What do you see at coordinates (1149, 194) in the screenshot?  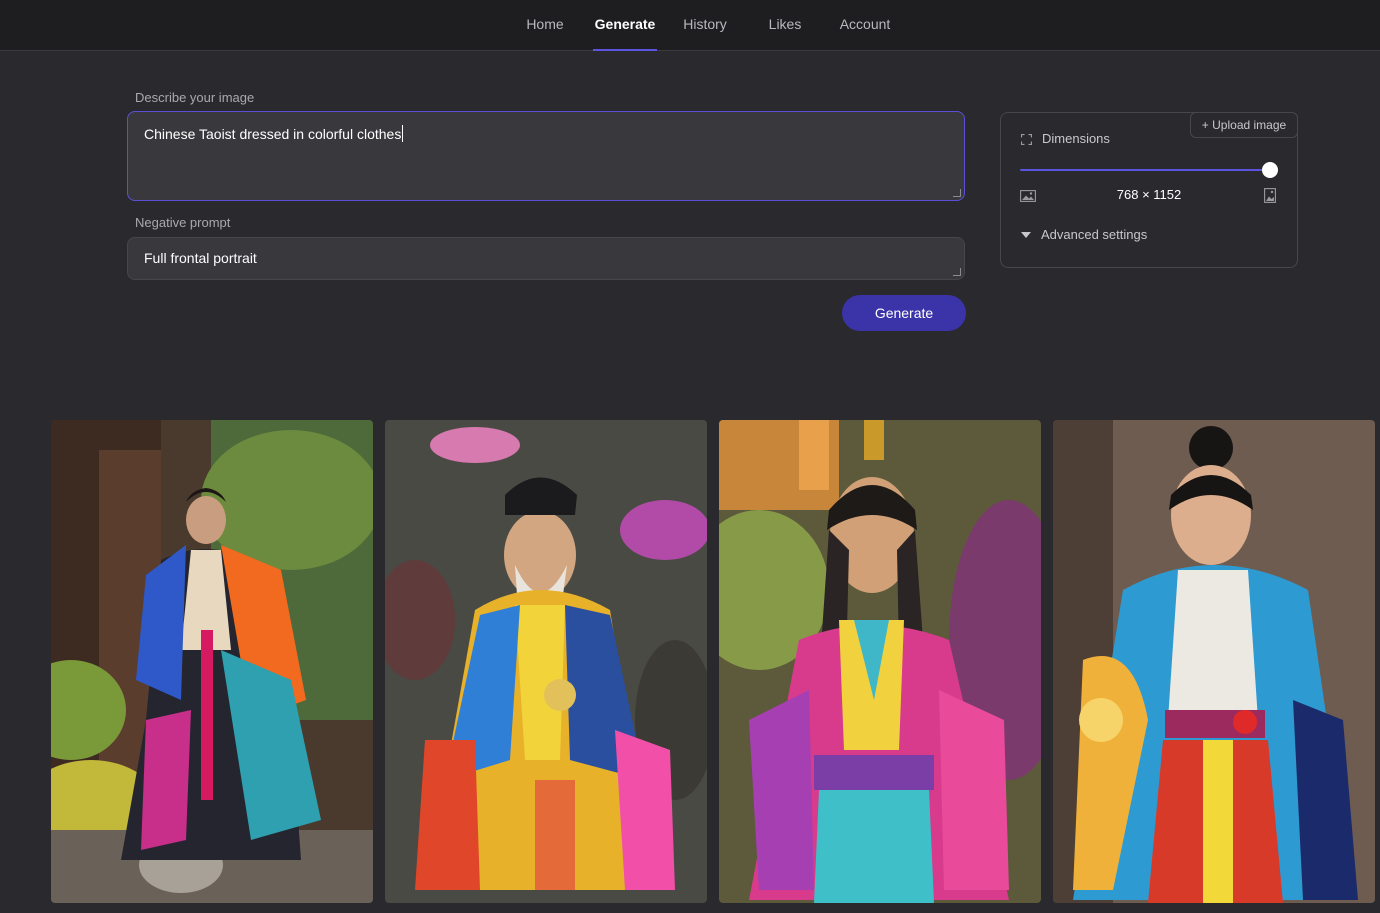 I see `dimensions-value: 768 × 1152` at bounding box center [1149, 194].